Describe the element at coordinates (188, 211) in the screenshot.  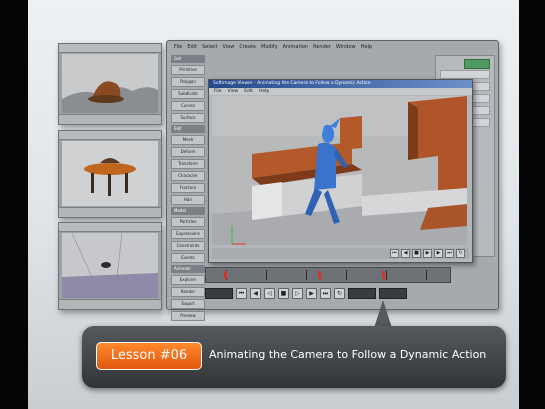
I see `module-header: Model` at that location.